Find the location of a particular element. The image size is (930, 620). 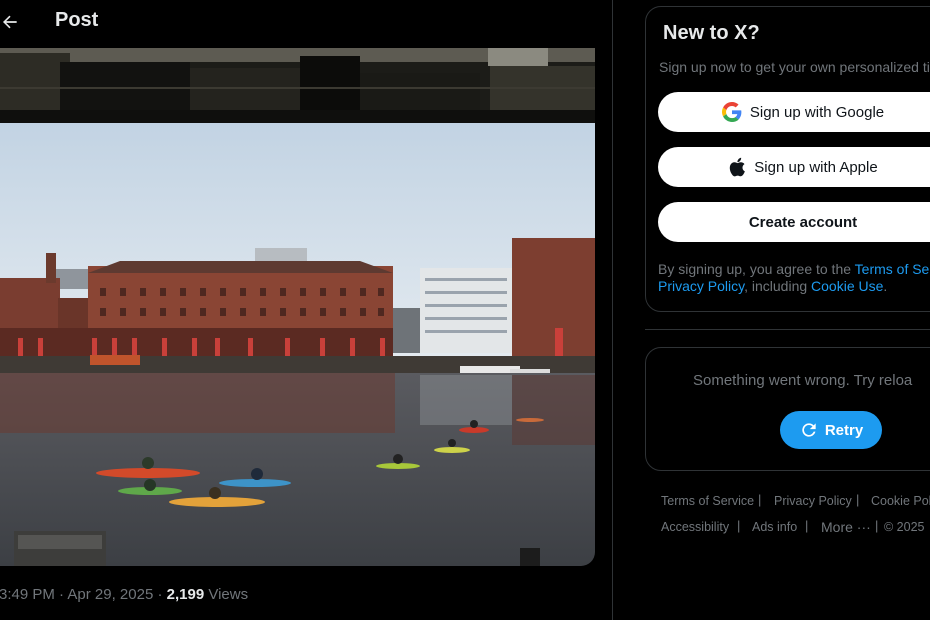

google-icon is located at coordinates (731, 112).